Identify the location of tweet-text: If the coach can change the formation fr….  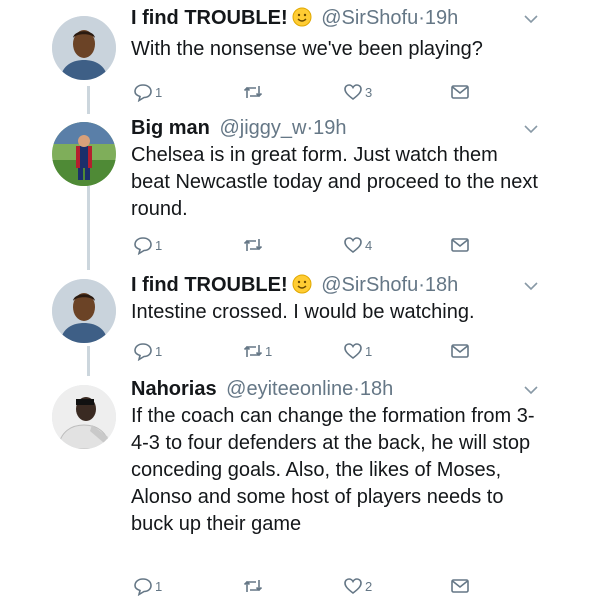
(333, 470).